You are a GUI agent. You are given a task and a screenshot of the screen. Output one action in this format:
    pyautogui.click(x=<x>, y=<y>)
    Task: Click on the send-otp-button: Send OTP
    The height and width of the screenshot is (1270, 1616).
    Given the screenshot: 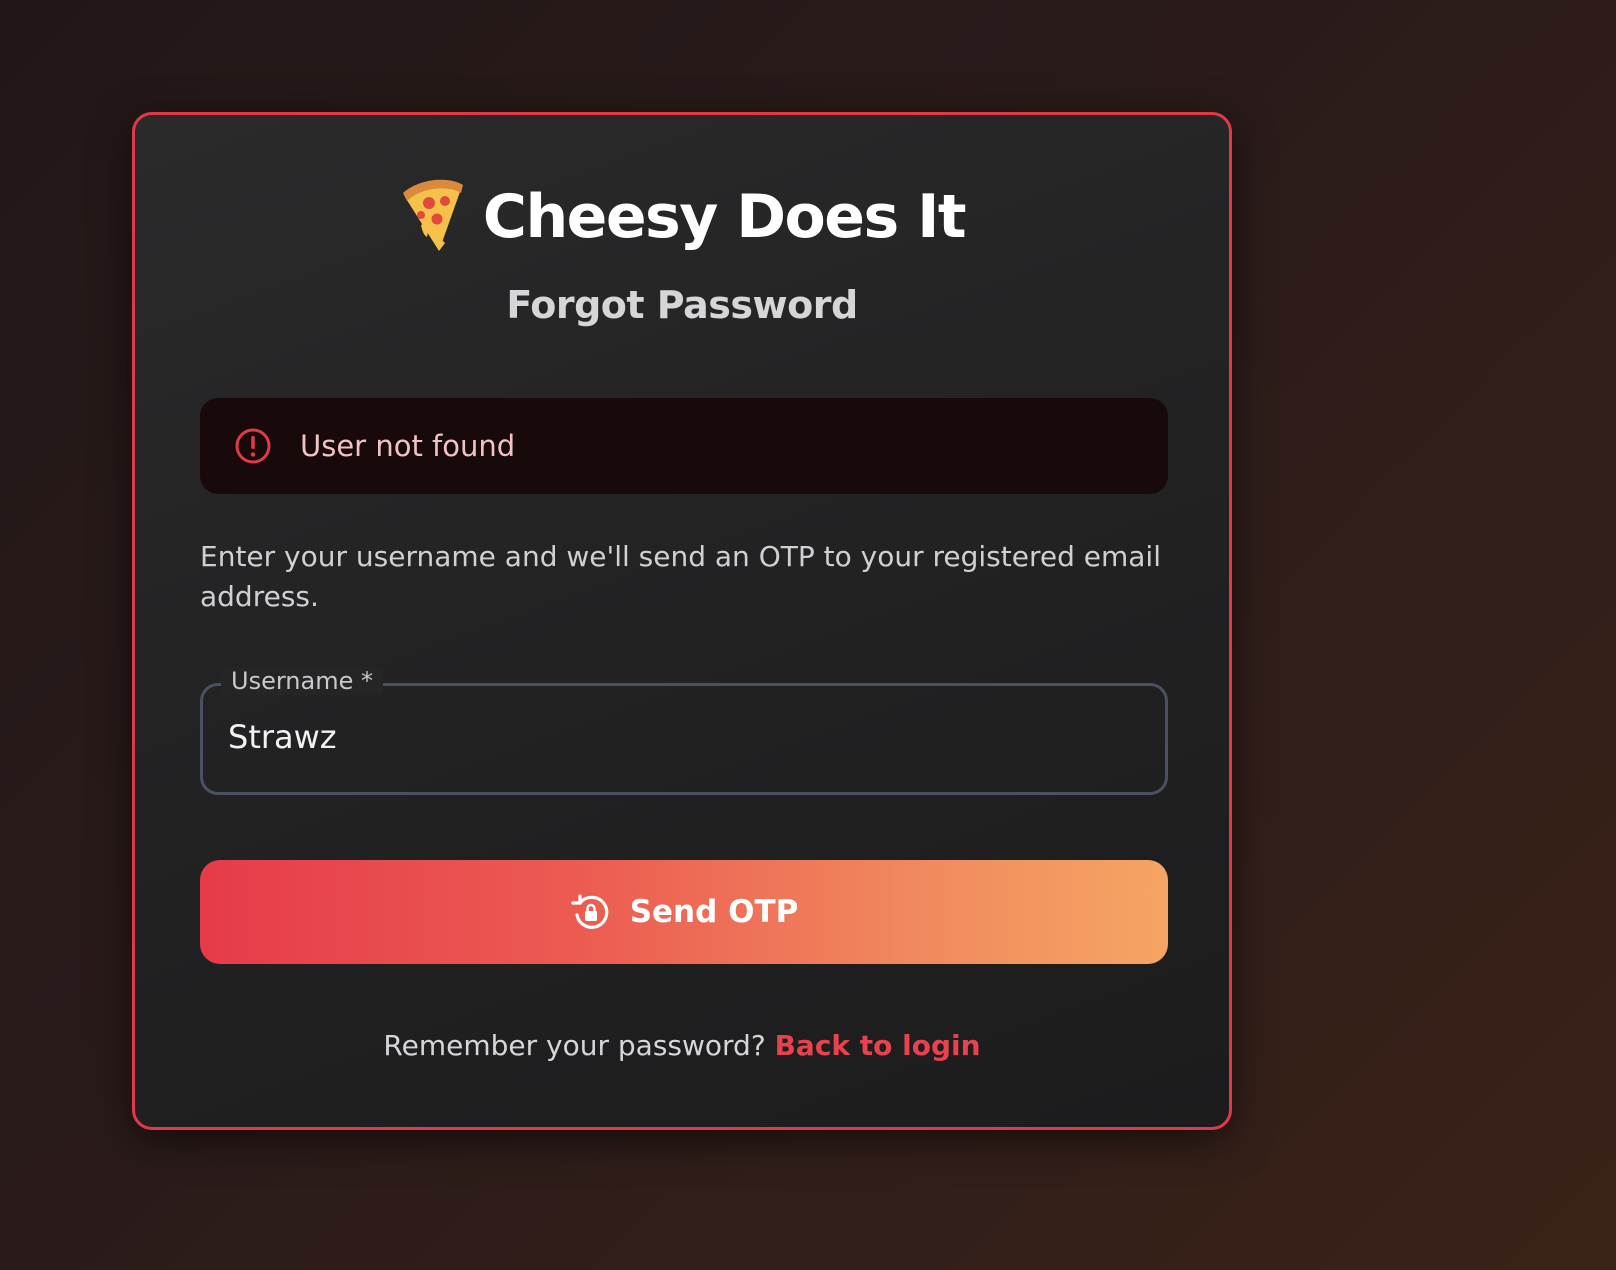 What is the action you would take?
    pyautogui.click(x=684, y=912)
    